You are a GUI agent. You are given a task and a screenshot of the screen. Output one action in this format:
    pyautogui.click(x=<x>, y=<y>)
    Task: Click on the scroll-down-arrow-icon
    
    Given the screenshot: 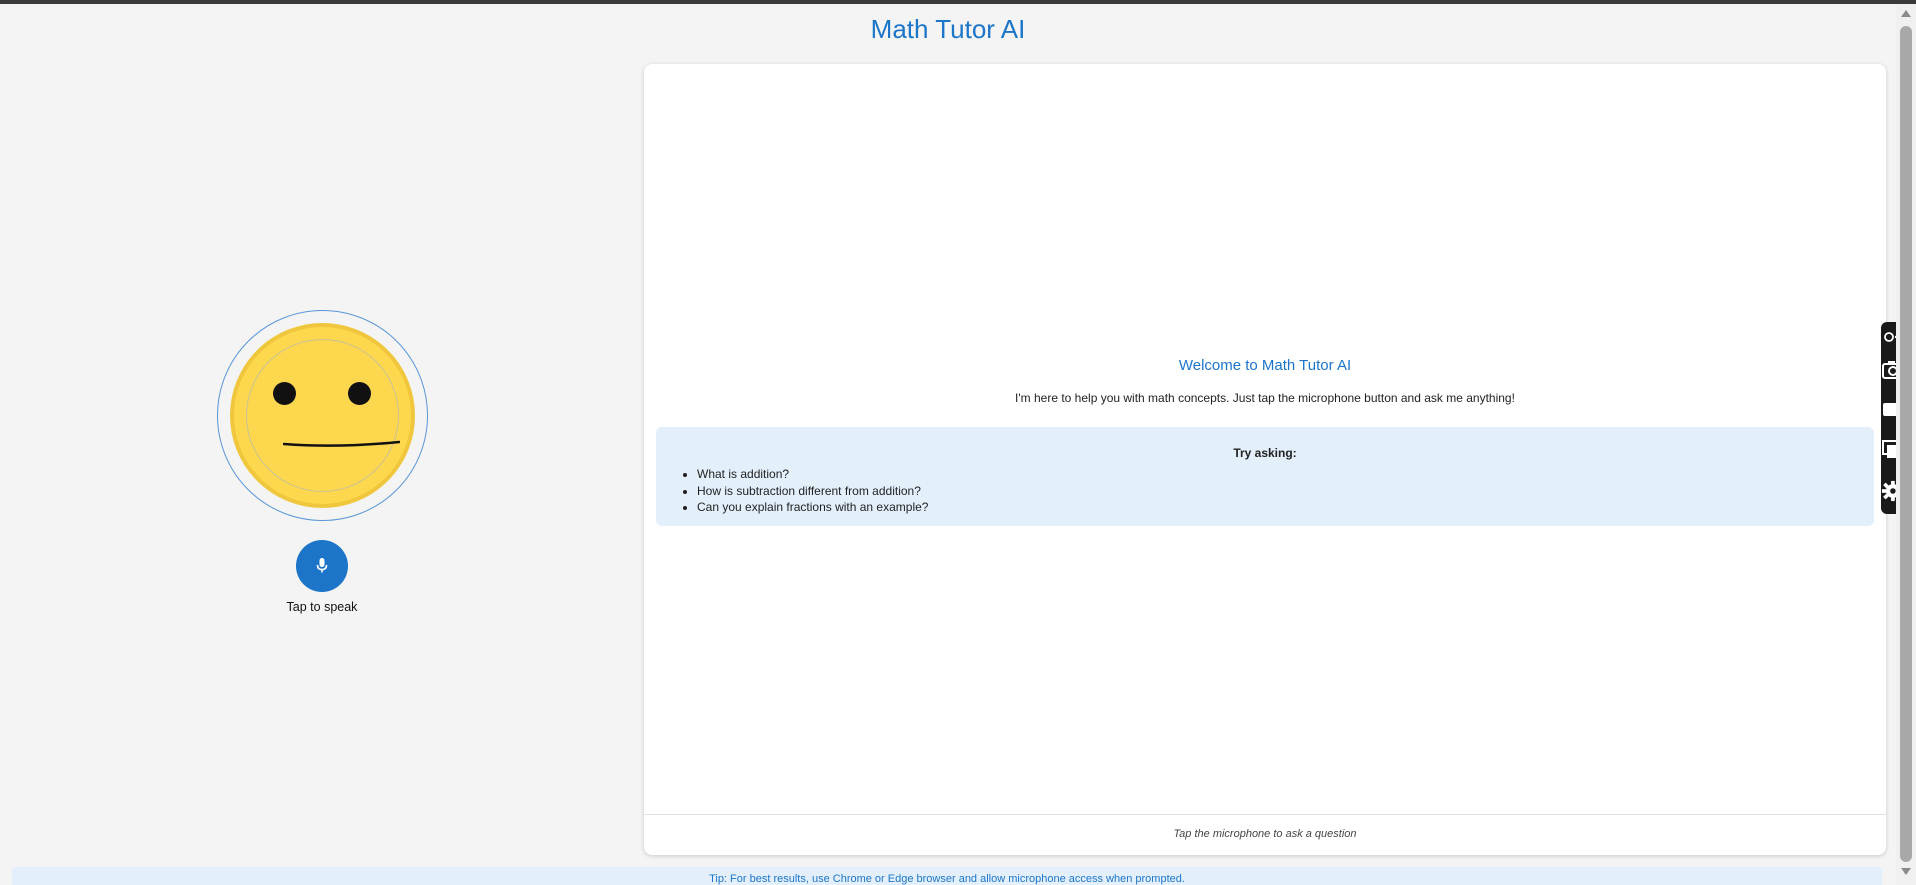 What is the action you would take?
    pyautogui.click(x=1906, y=871)
    